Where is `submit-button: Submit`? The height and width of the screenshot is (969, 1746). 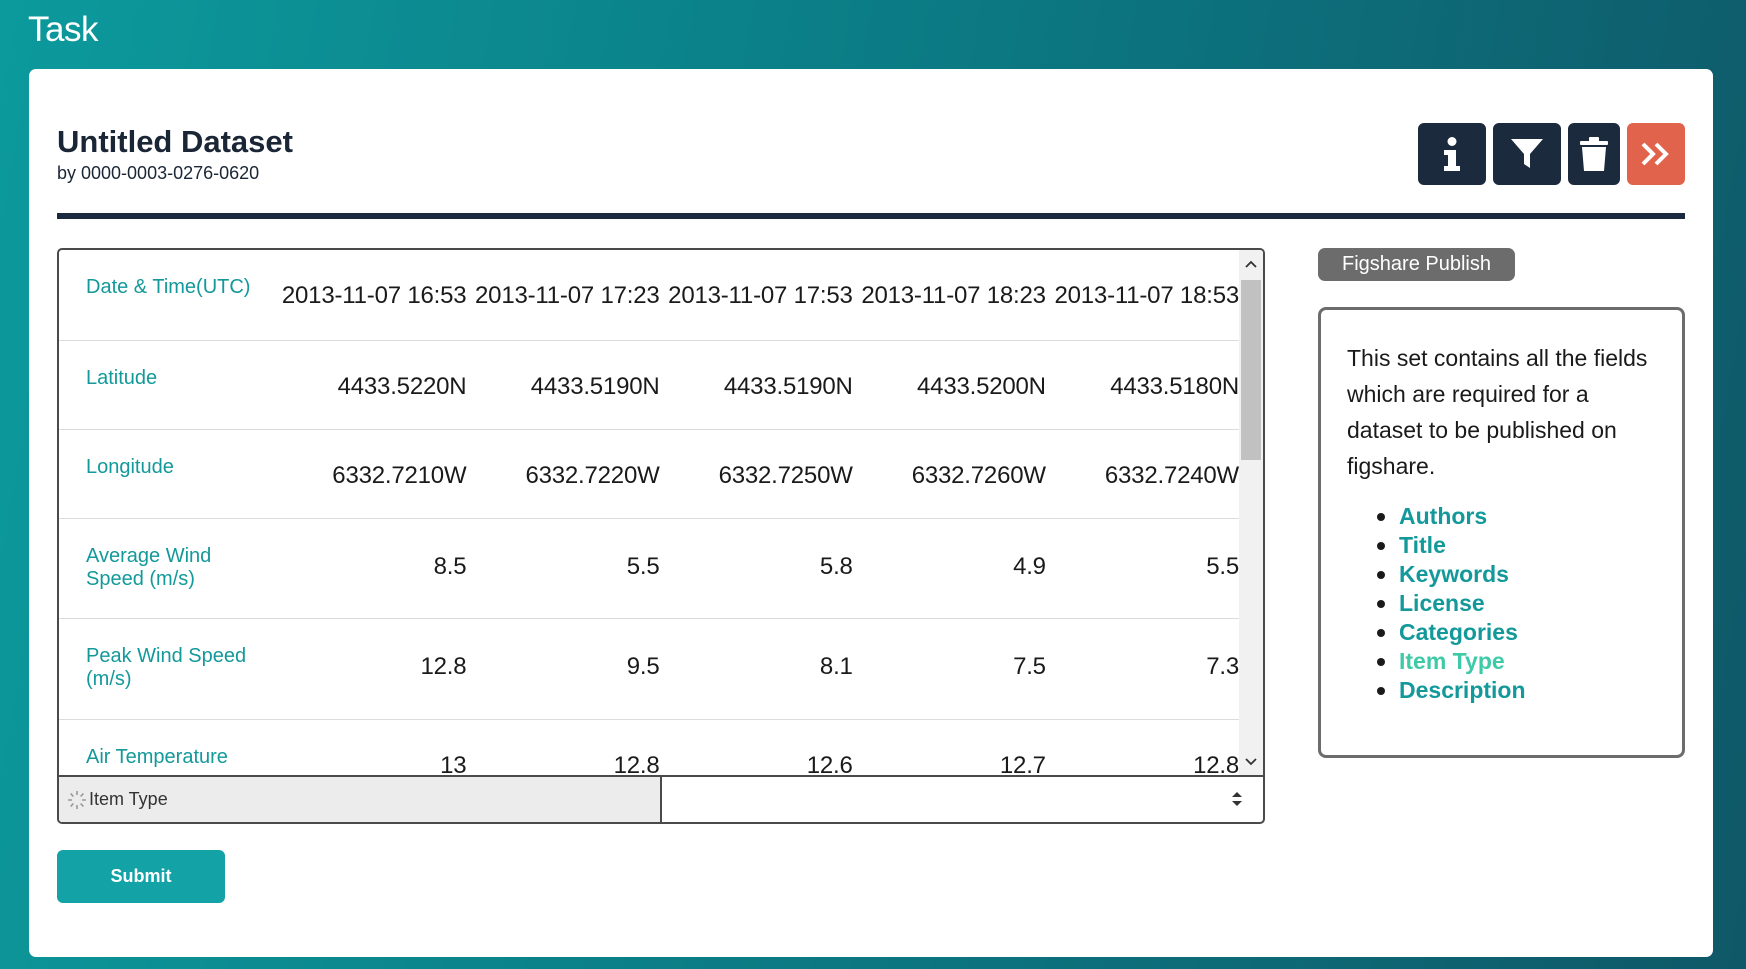 submit-button: Submit is located at coordinates (141, 876).